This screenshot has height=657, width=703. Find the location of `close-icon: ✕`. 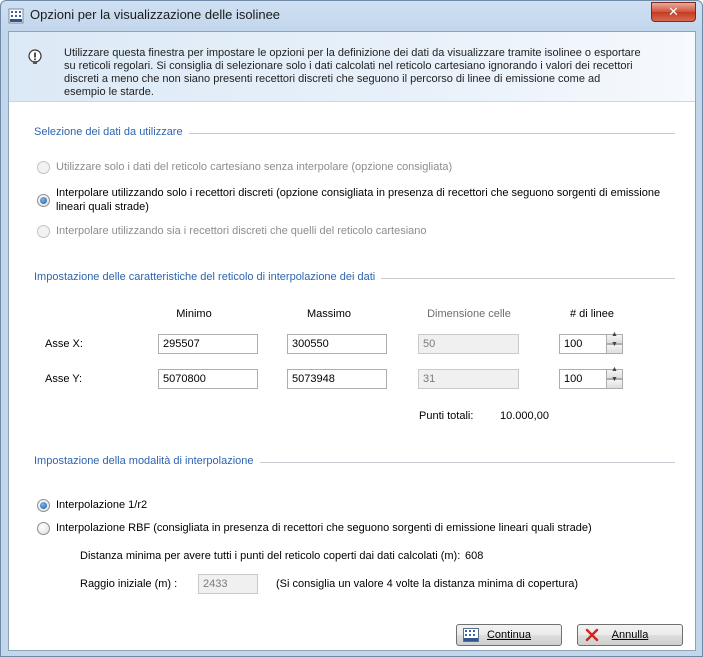

close-icon: ✕ is located at coordinates (673, 11).